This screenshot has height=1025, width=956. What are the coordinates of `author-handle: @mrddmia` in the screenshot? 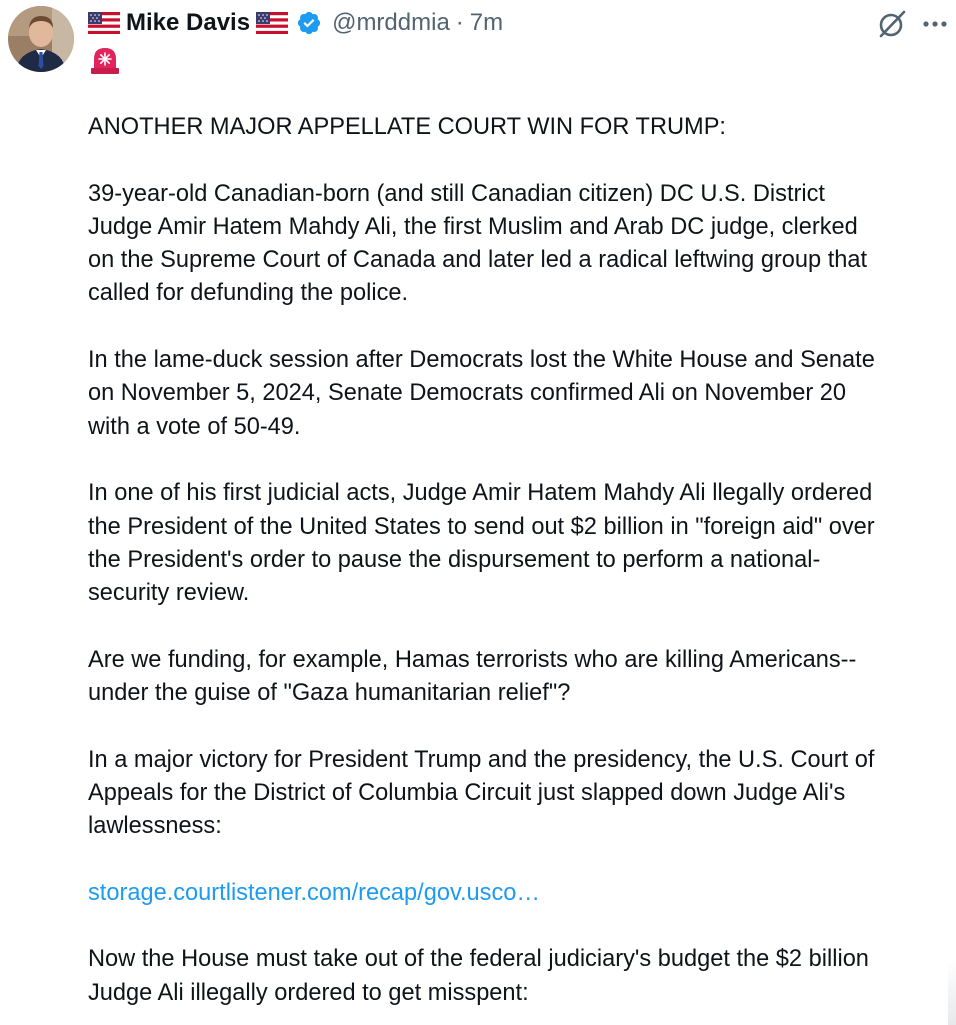 It's located at (391, 23).